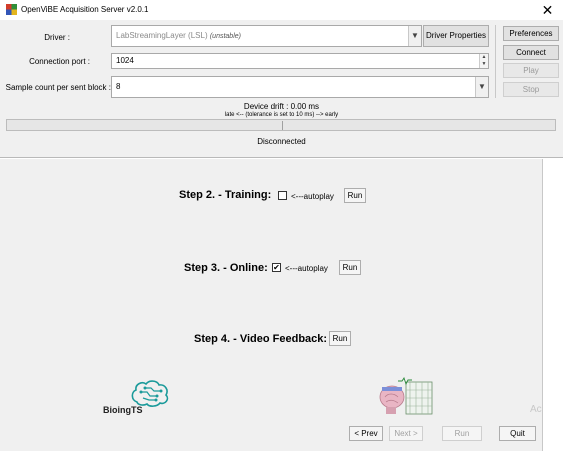 The height and width of the screenshot is (451, 563). What do you see at coordinates (281, 10) in the screenshot?
I see `title-bar: OpenViBE Acquisition Server v2.0.1 ✕` at bounding box center [281, 10].